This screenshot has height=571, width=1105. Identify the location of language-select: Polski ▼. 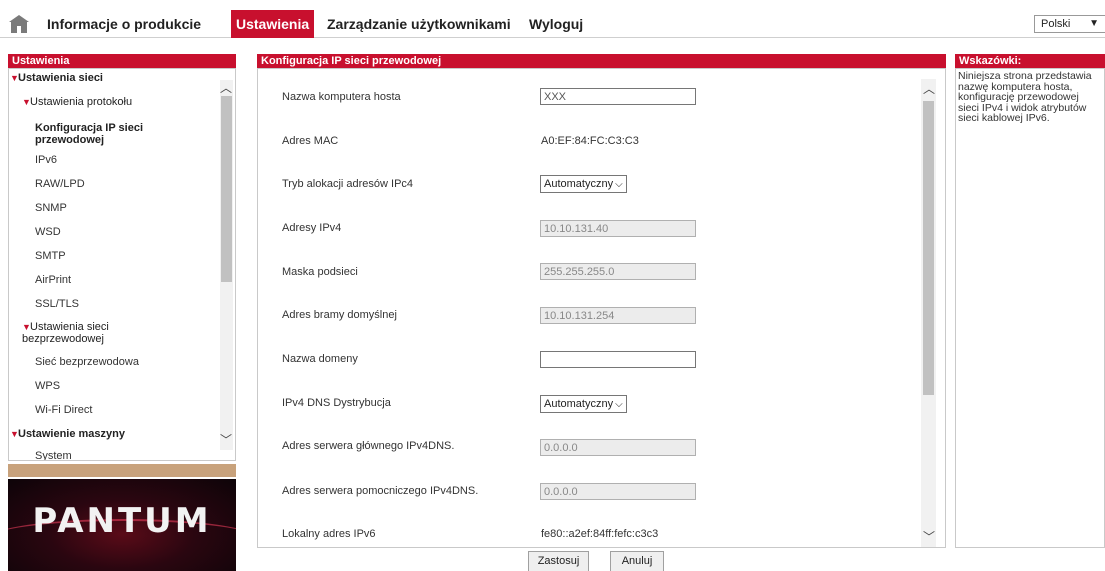
(1069, 24).